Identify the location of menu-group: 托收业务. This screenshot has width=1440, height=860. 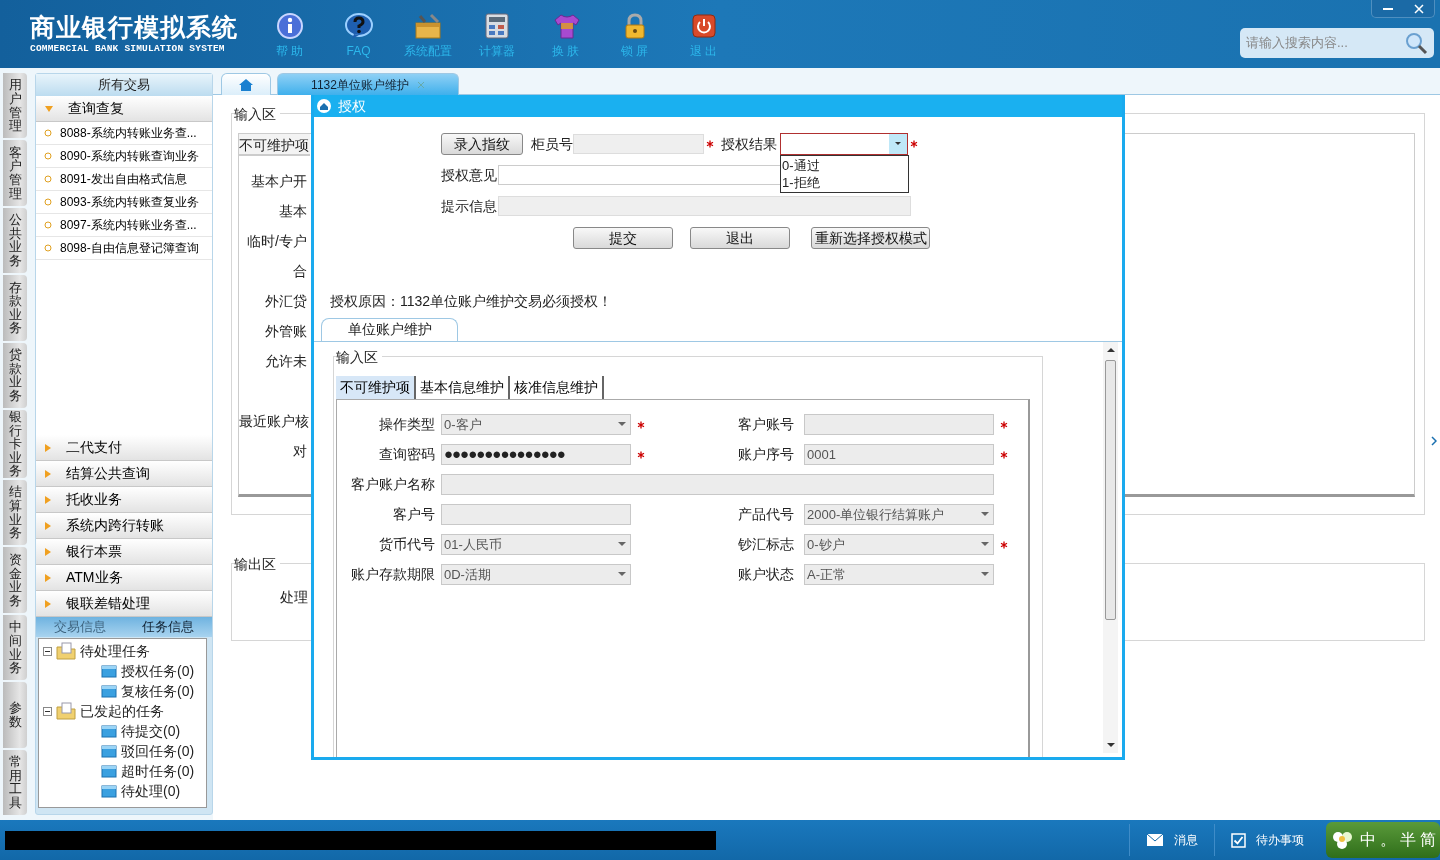
(124, 500).